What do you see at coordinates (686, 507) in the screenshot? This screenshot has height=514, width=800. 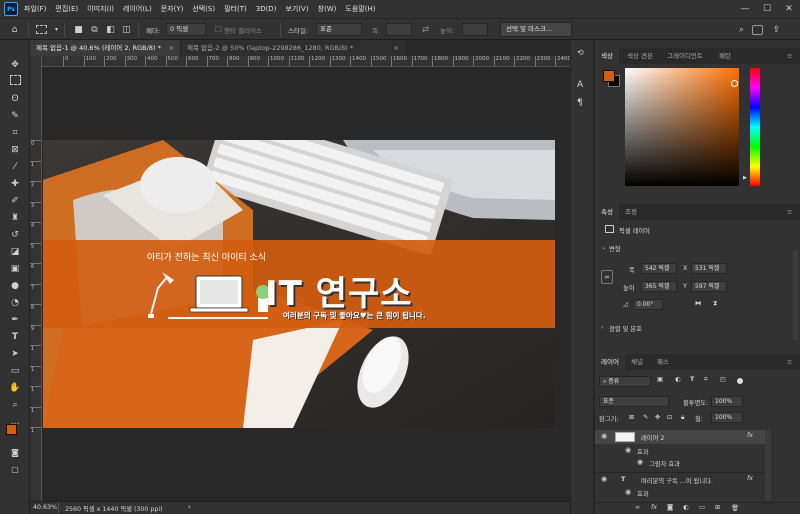 I see `adjustment-layer-icon: ◐` at bounding box center [686, 507].